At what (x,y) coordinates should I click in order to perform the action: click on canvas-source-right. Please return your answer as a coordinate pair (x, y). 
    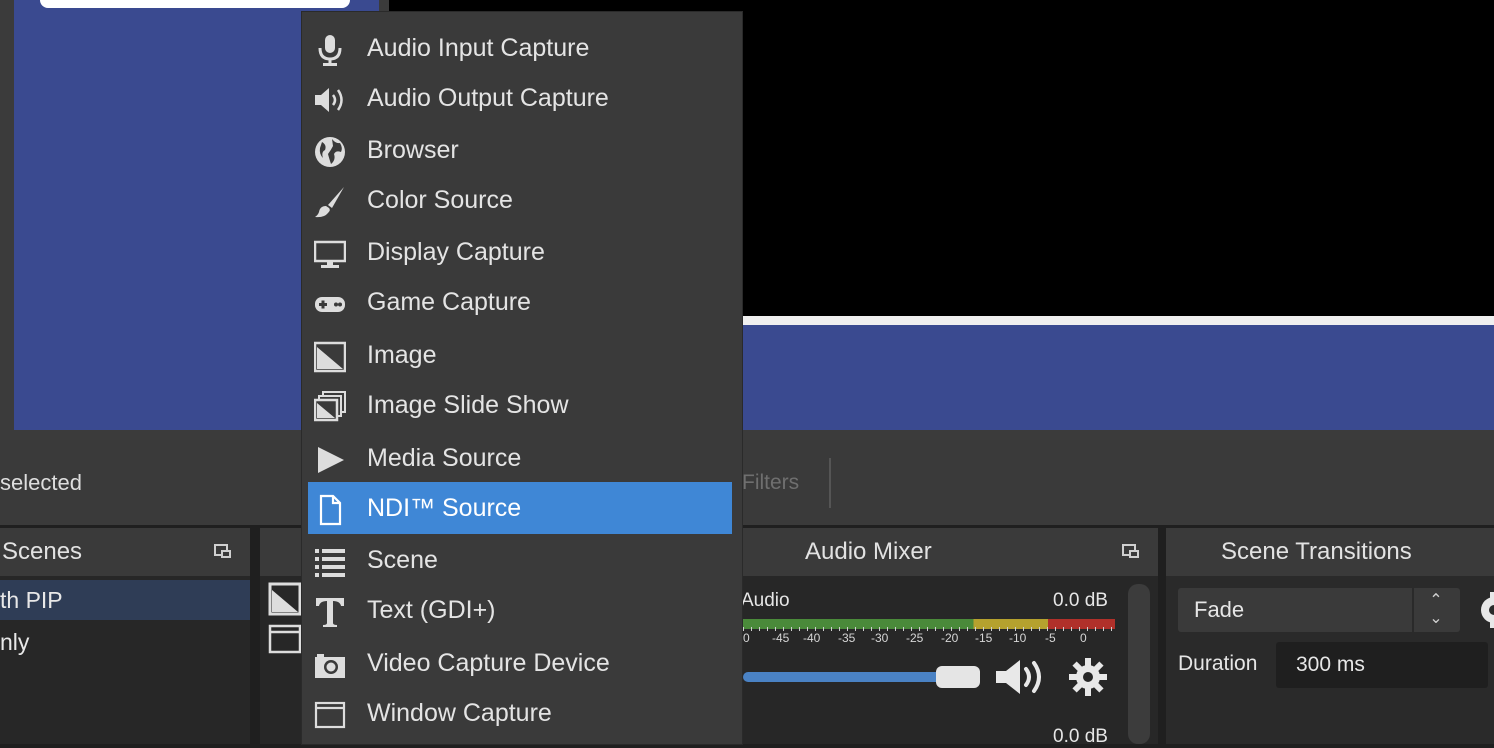
    Looking at the image, I should click on (1117, 377).